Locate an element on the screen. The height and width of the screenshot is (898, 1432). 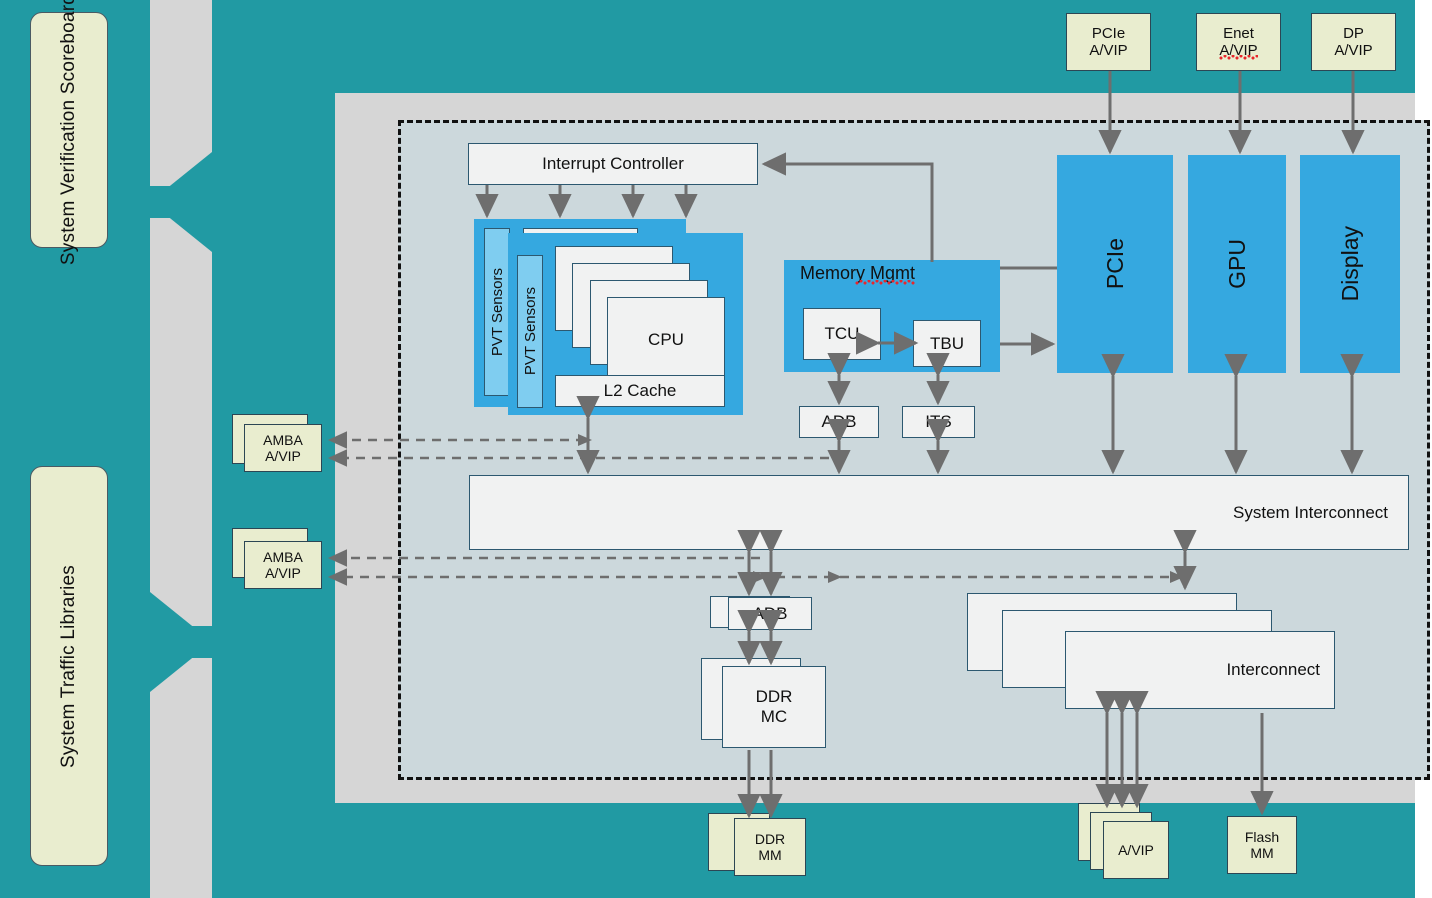
vip-box-enet: Enet A/VIP is located at coordinates (1238, 42).